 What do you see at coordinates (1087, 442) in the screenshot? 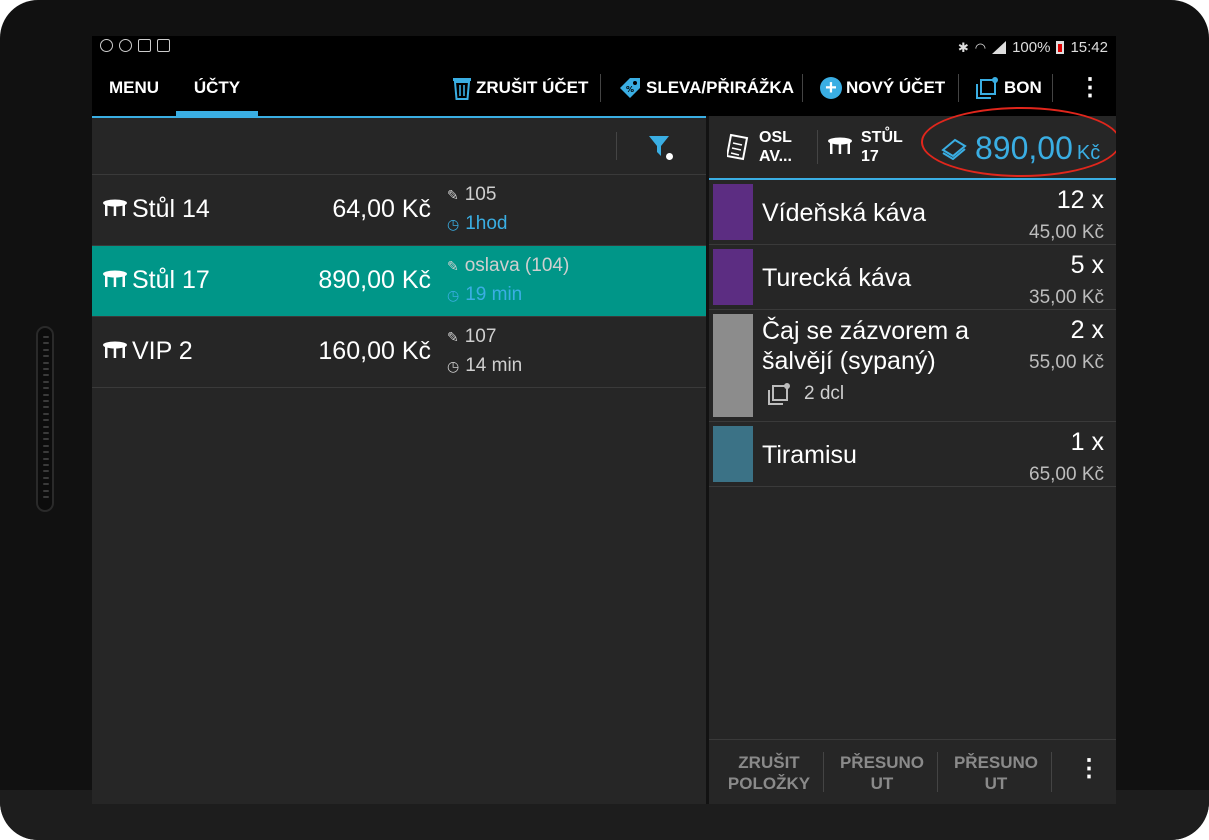
I see `item-quantity: 1 x` at bounding box center [1087, 442].